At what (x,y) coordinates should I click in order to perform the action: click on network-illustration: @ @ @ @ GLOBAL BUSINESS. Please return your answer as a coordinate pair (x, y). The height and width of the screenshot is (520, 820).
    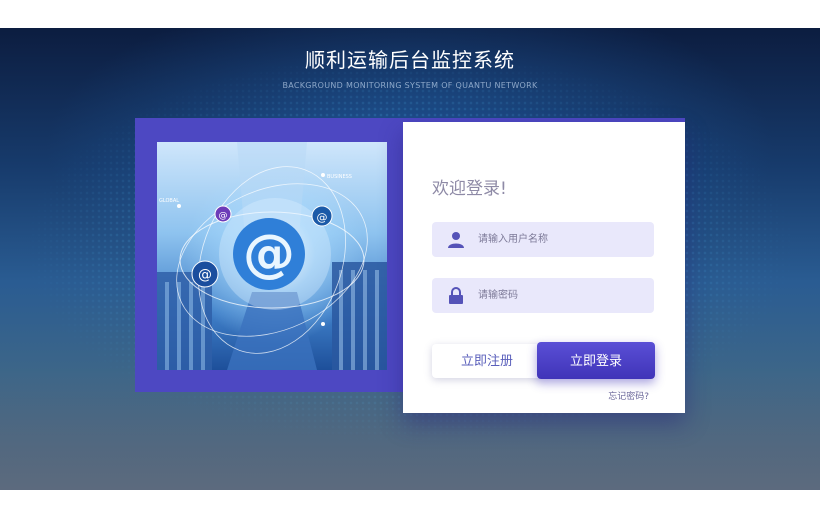
    Looking at the image, I should click on (272, 256).